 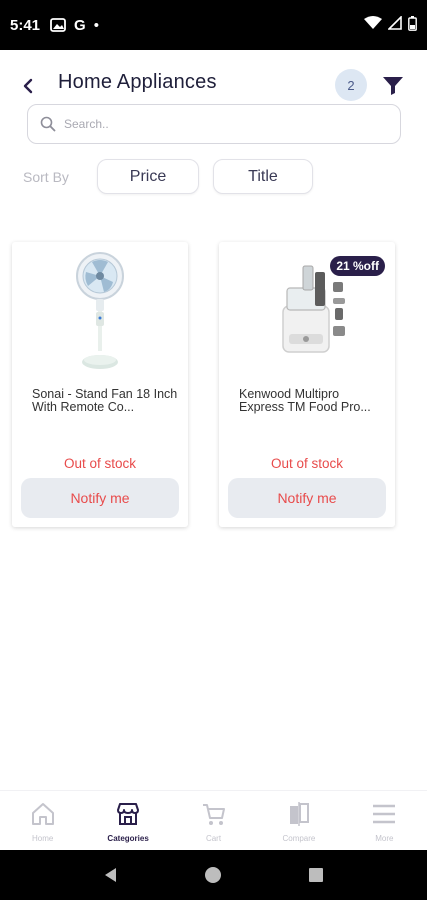 I want to click on gallery-icon, so click(x=58, y=25).